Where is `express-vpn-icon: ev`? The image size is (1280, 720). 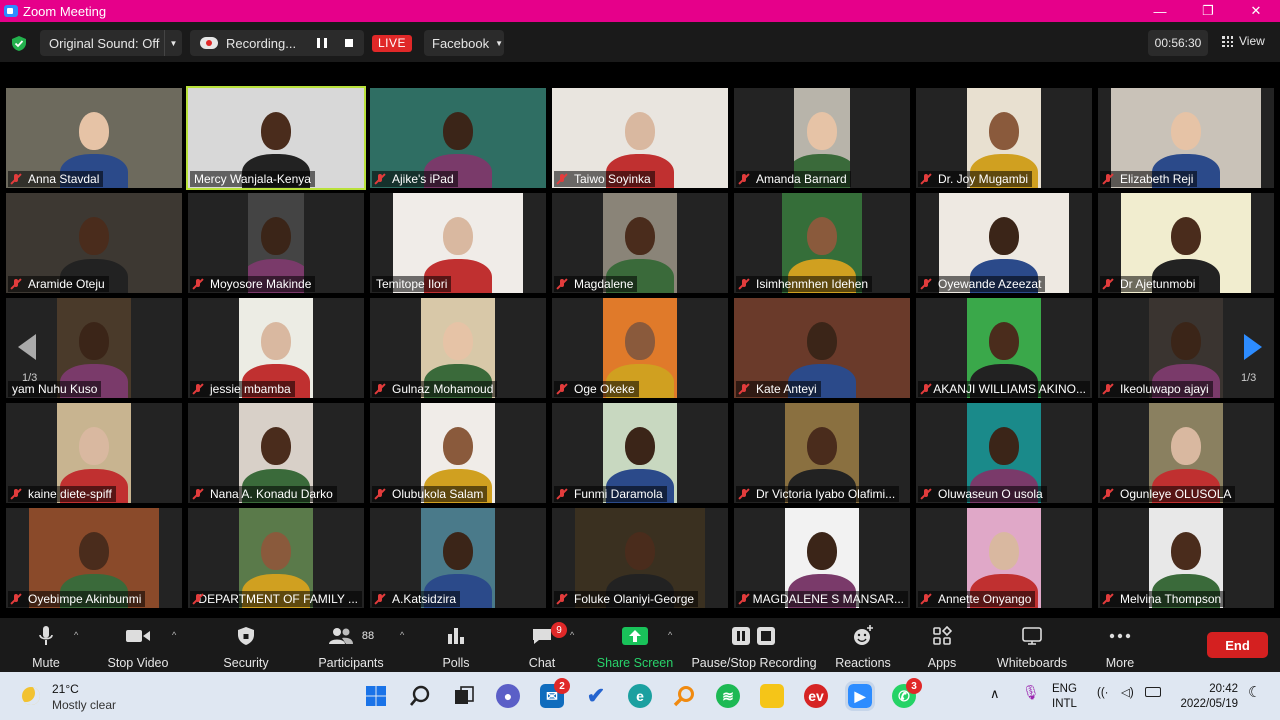
express-vpn-icon: ev is located at coordinates (816, 696).